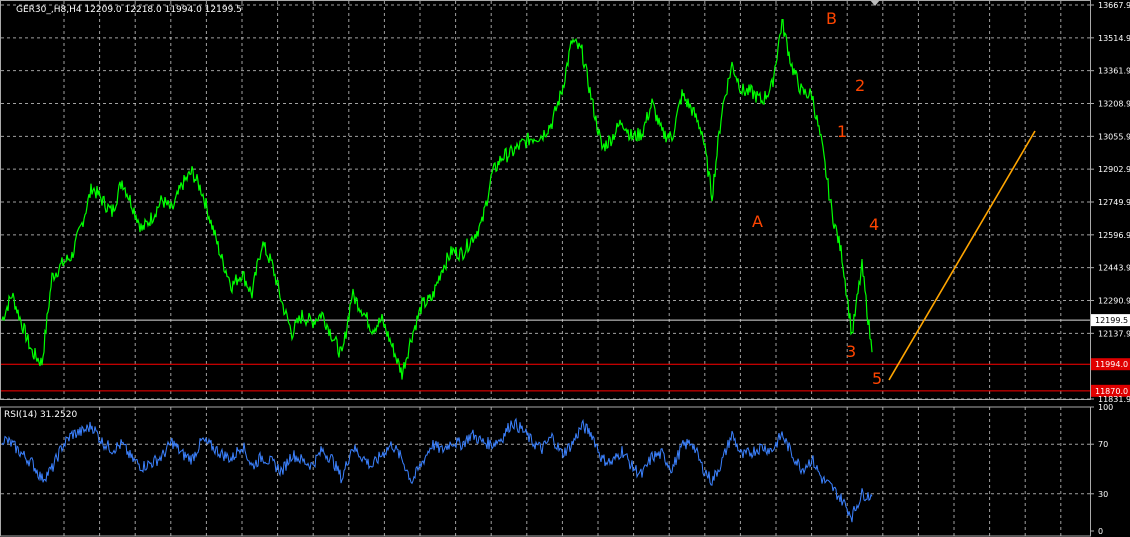  What do you see at coordinates (1103, 494) in the screenshot?
I see `rsi-tick-label: 30` at bounding box center [1103, 494].